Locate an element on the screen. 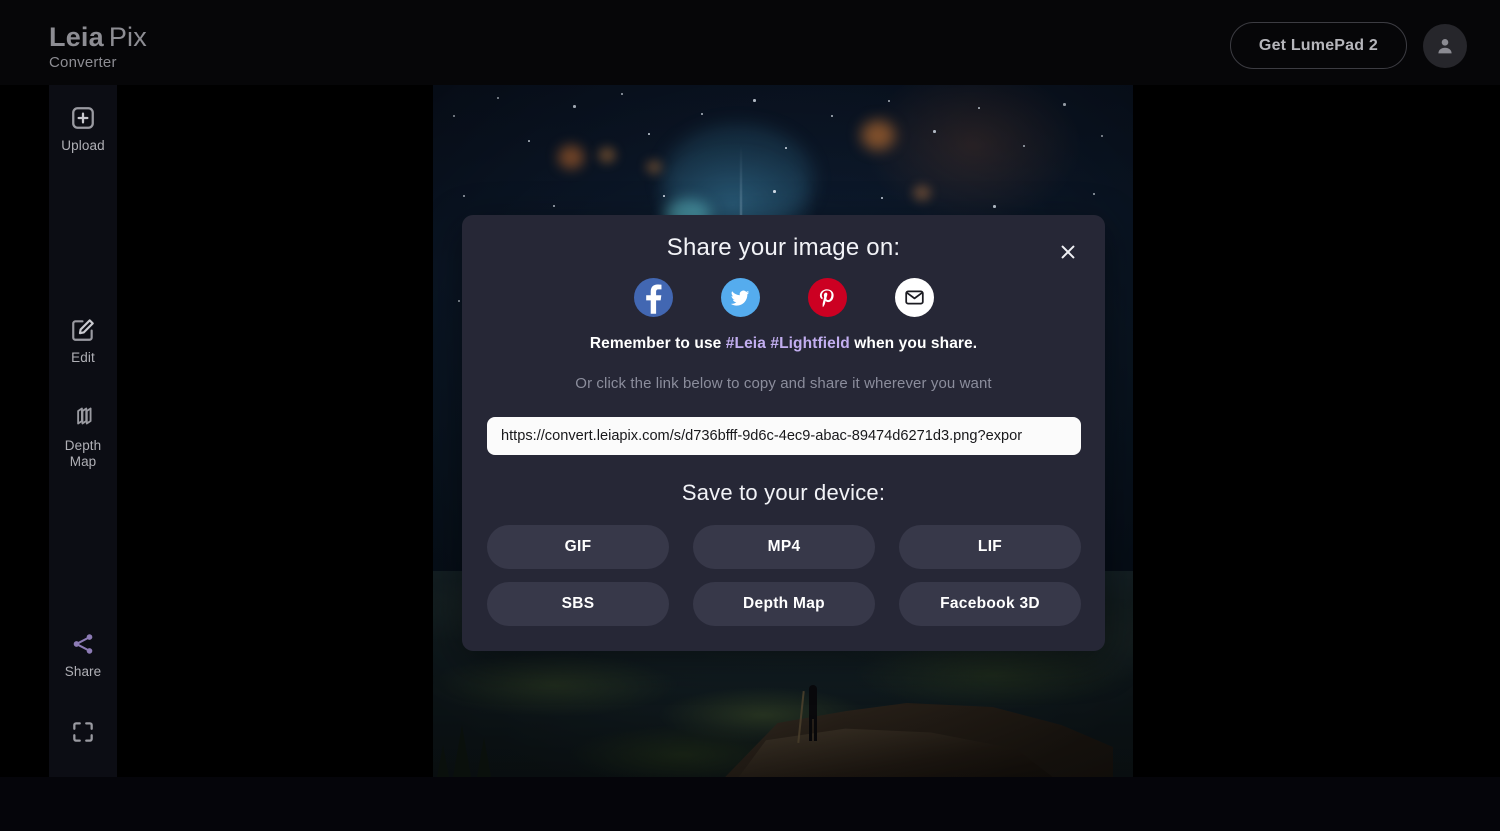  save-facebook-3d-button: Facebook 3D is located at coordinates (990, 604).